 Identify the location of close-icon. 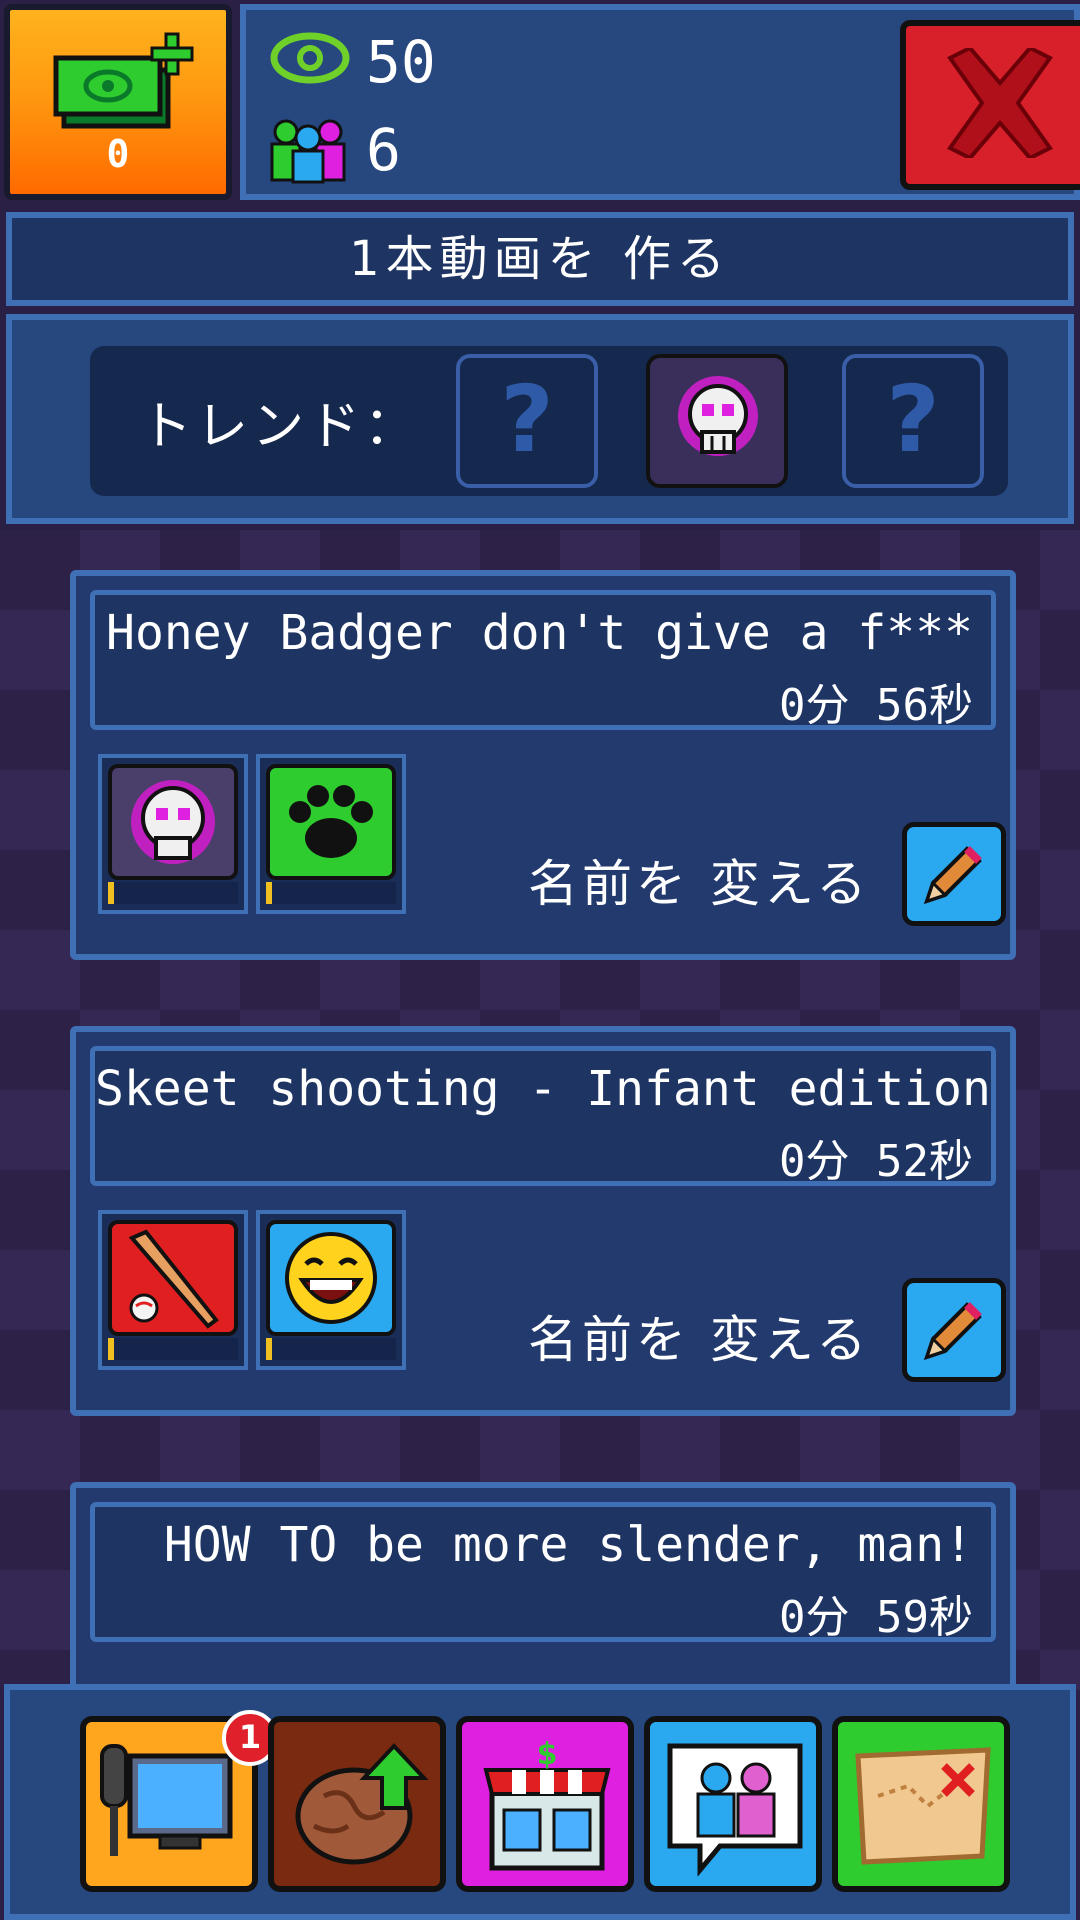
(1000, 103).